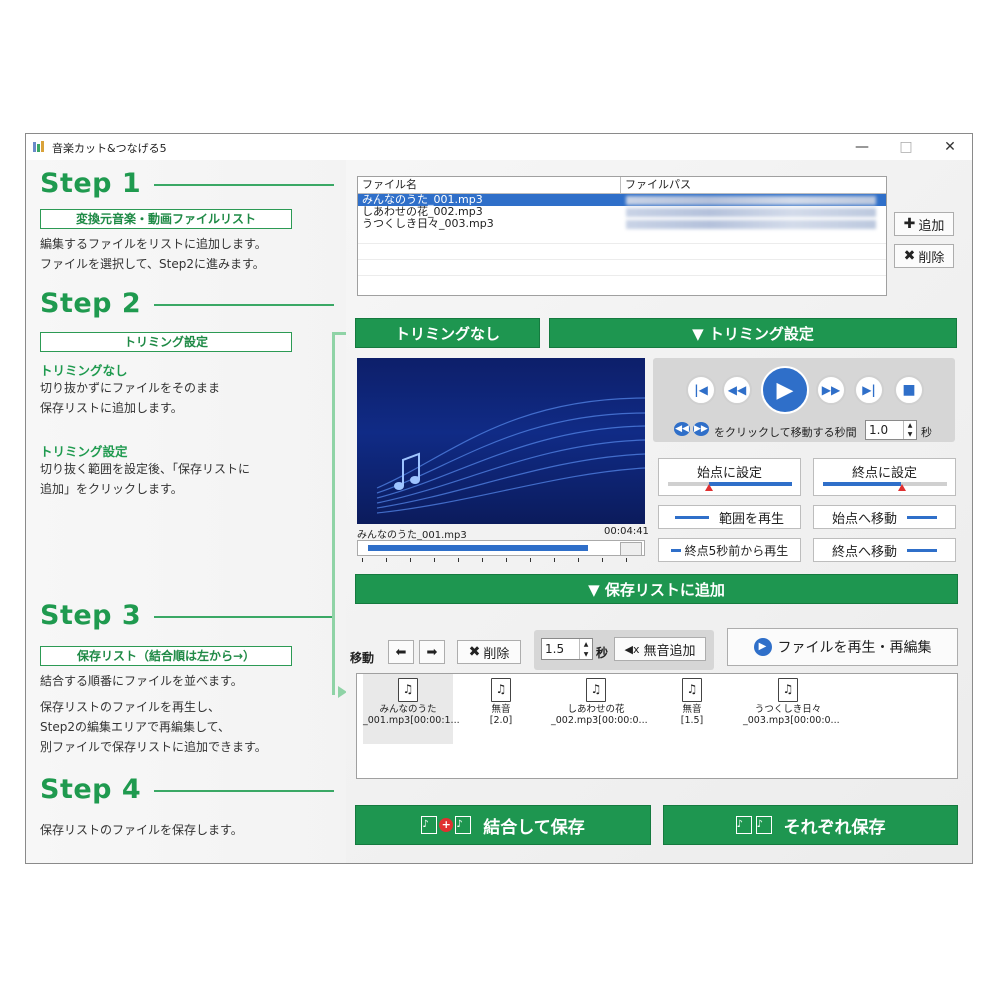 This screenshot has width=1000, height=1000. I want to click on file-row: うつくしき日々_003.mp3, so click(622, 224).